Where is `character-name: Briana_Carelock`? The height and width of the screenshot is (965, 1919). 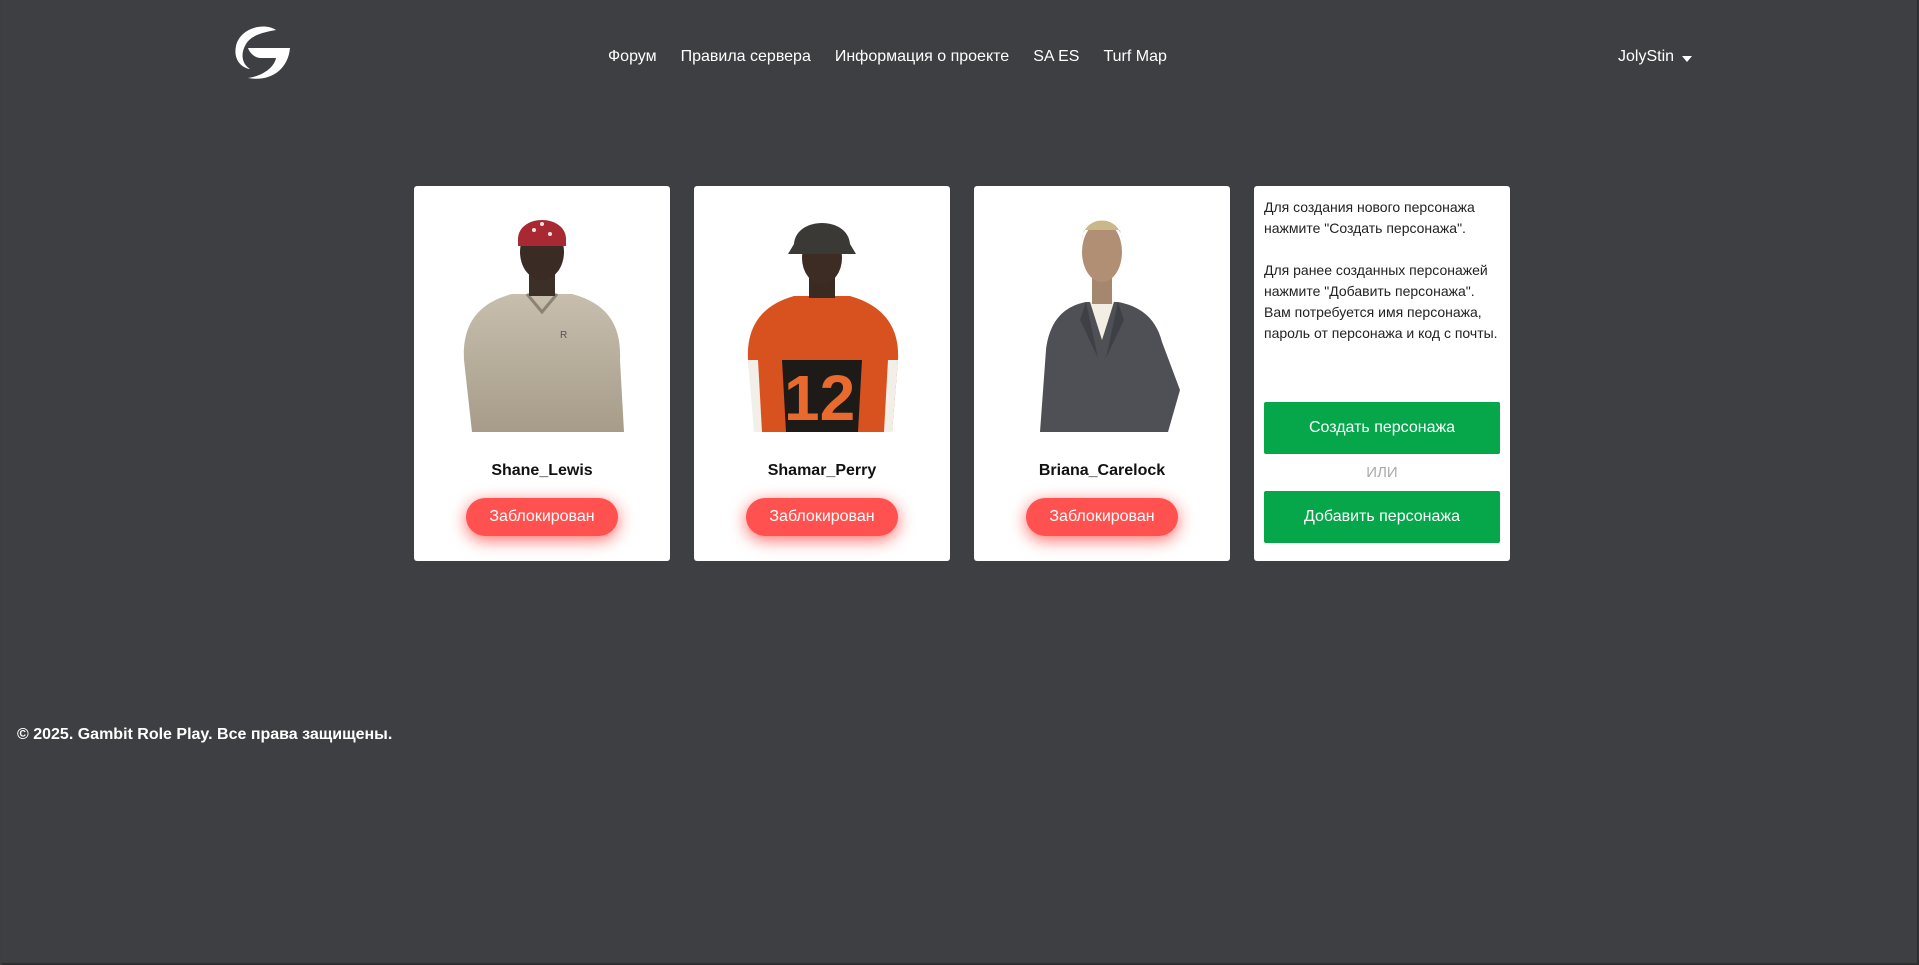 character-name: Briana_Carelock is located at coordinates (1102, 470).